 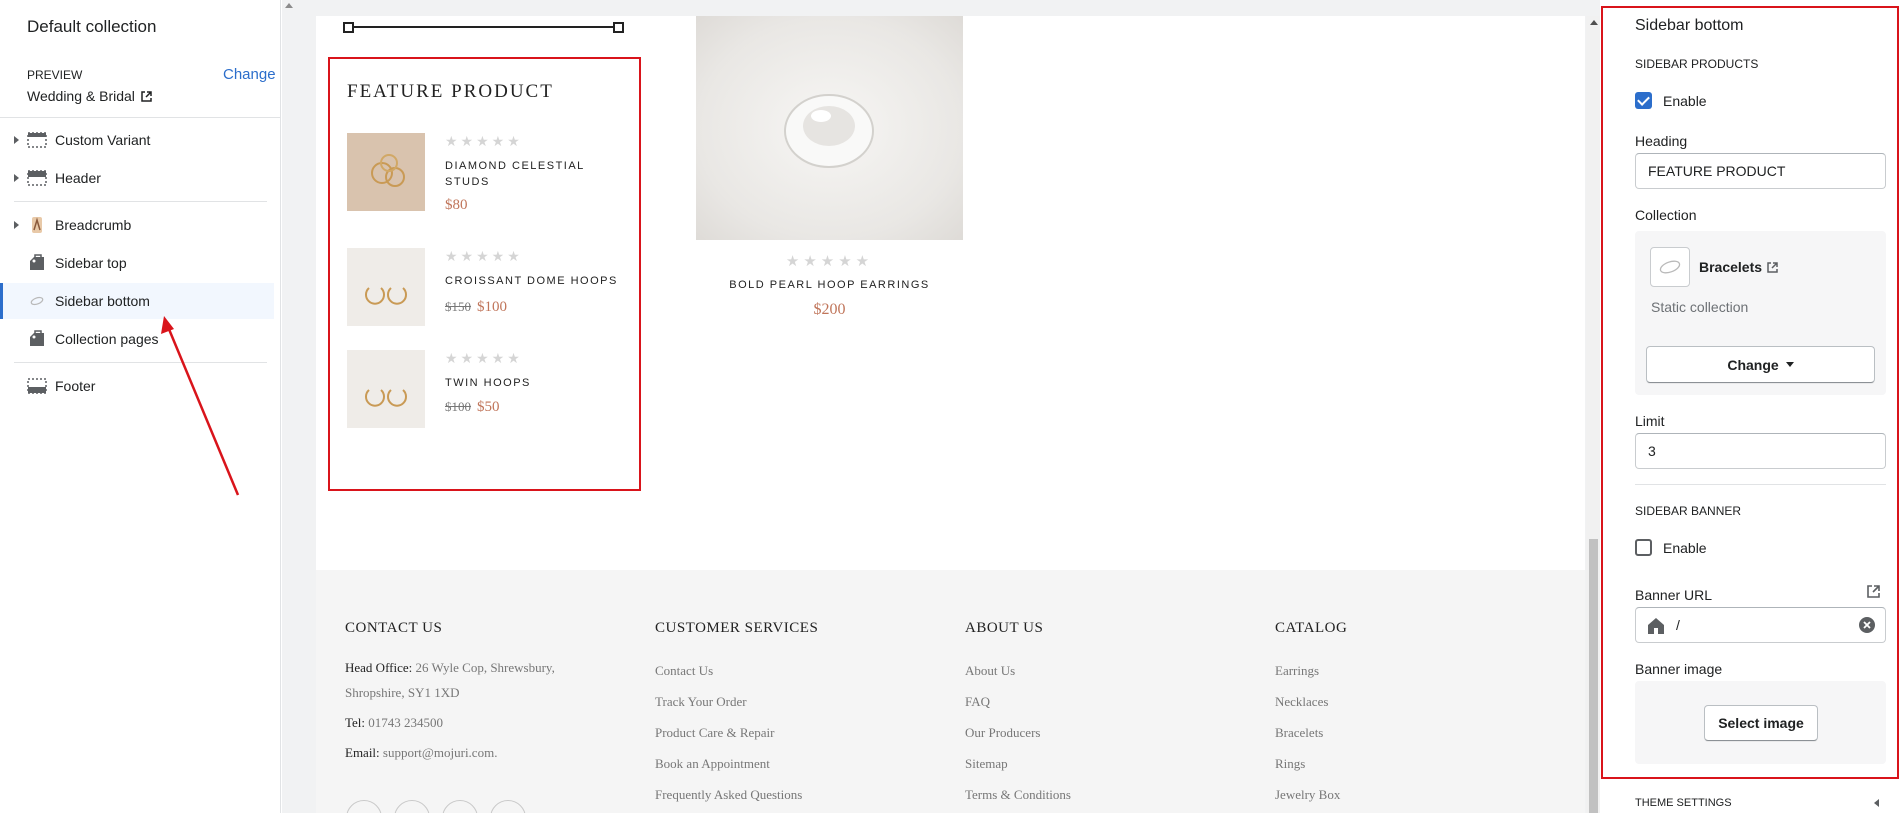 I want to click on feature-product-item: ★★★★★ DIAMOND CELESTIAL STUDS $80, so click(x=487, y=178).